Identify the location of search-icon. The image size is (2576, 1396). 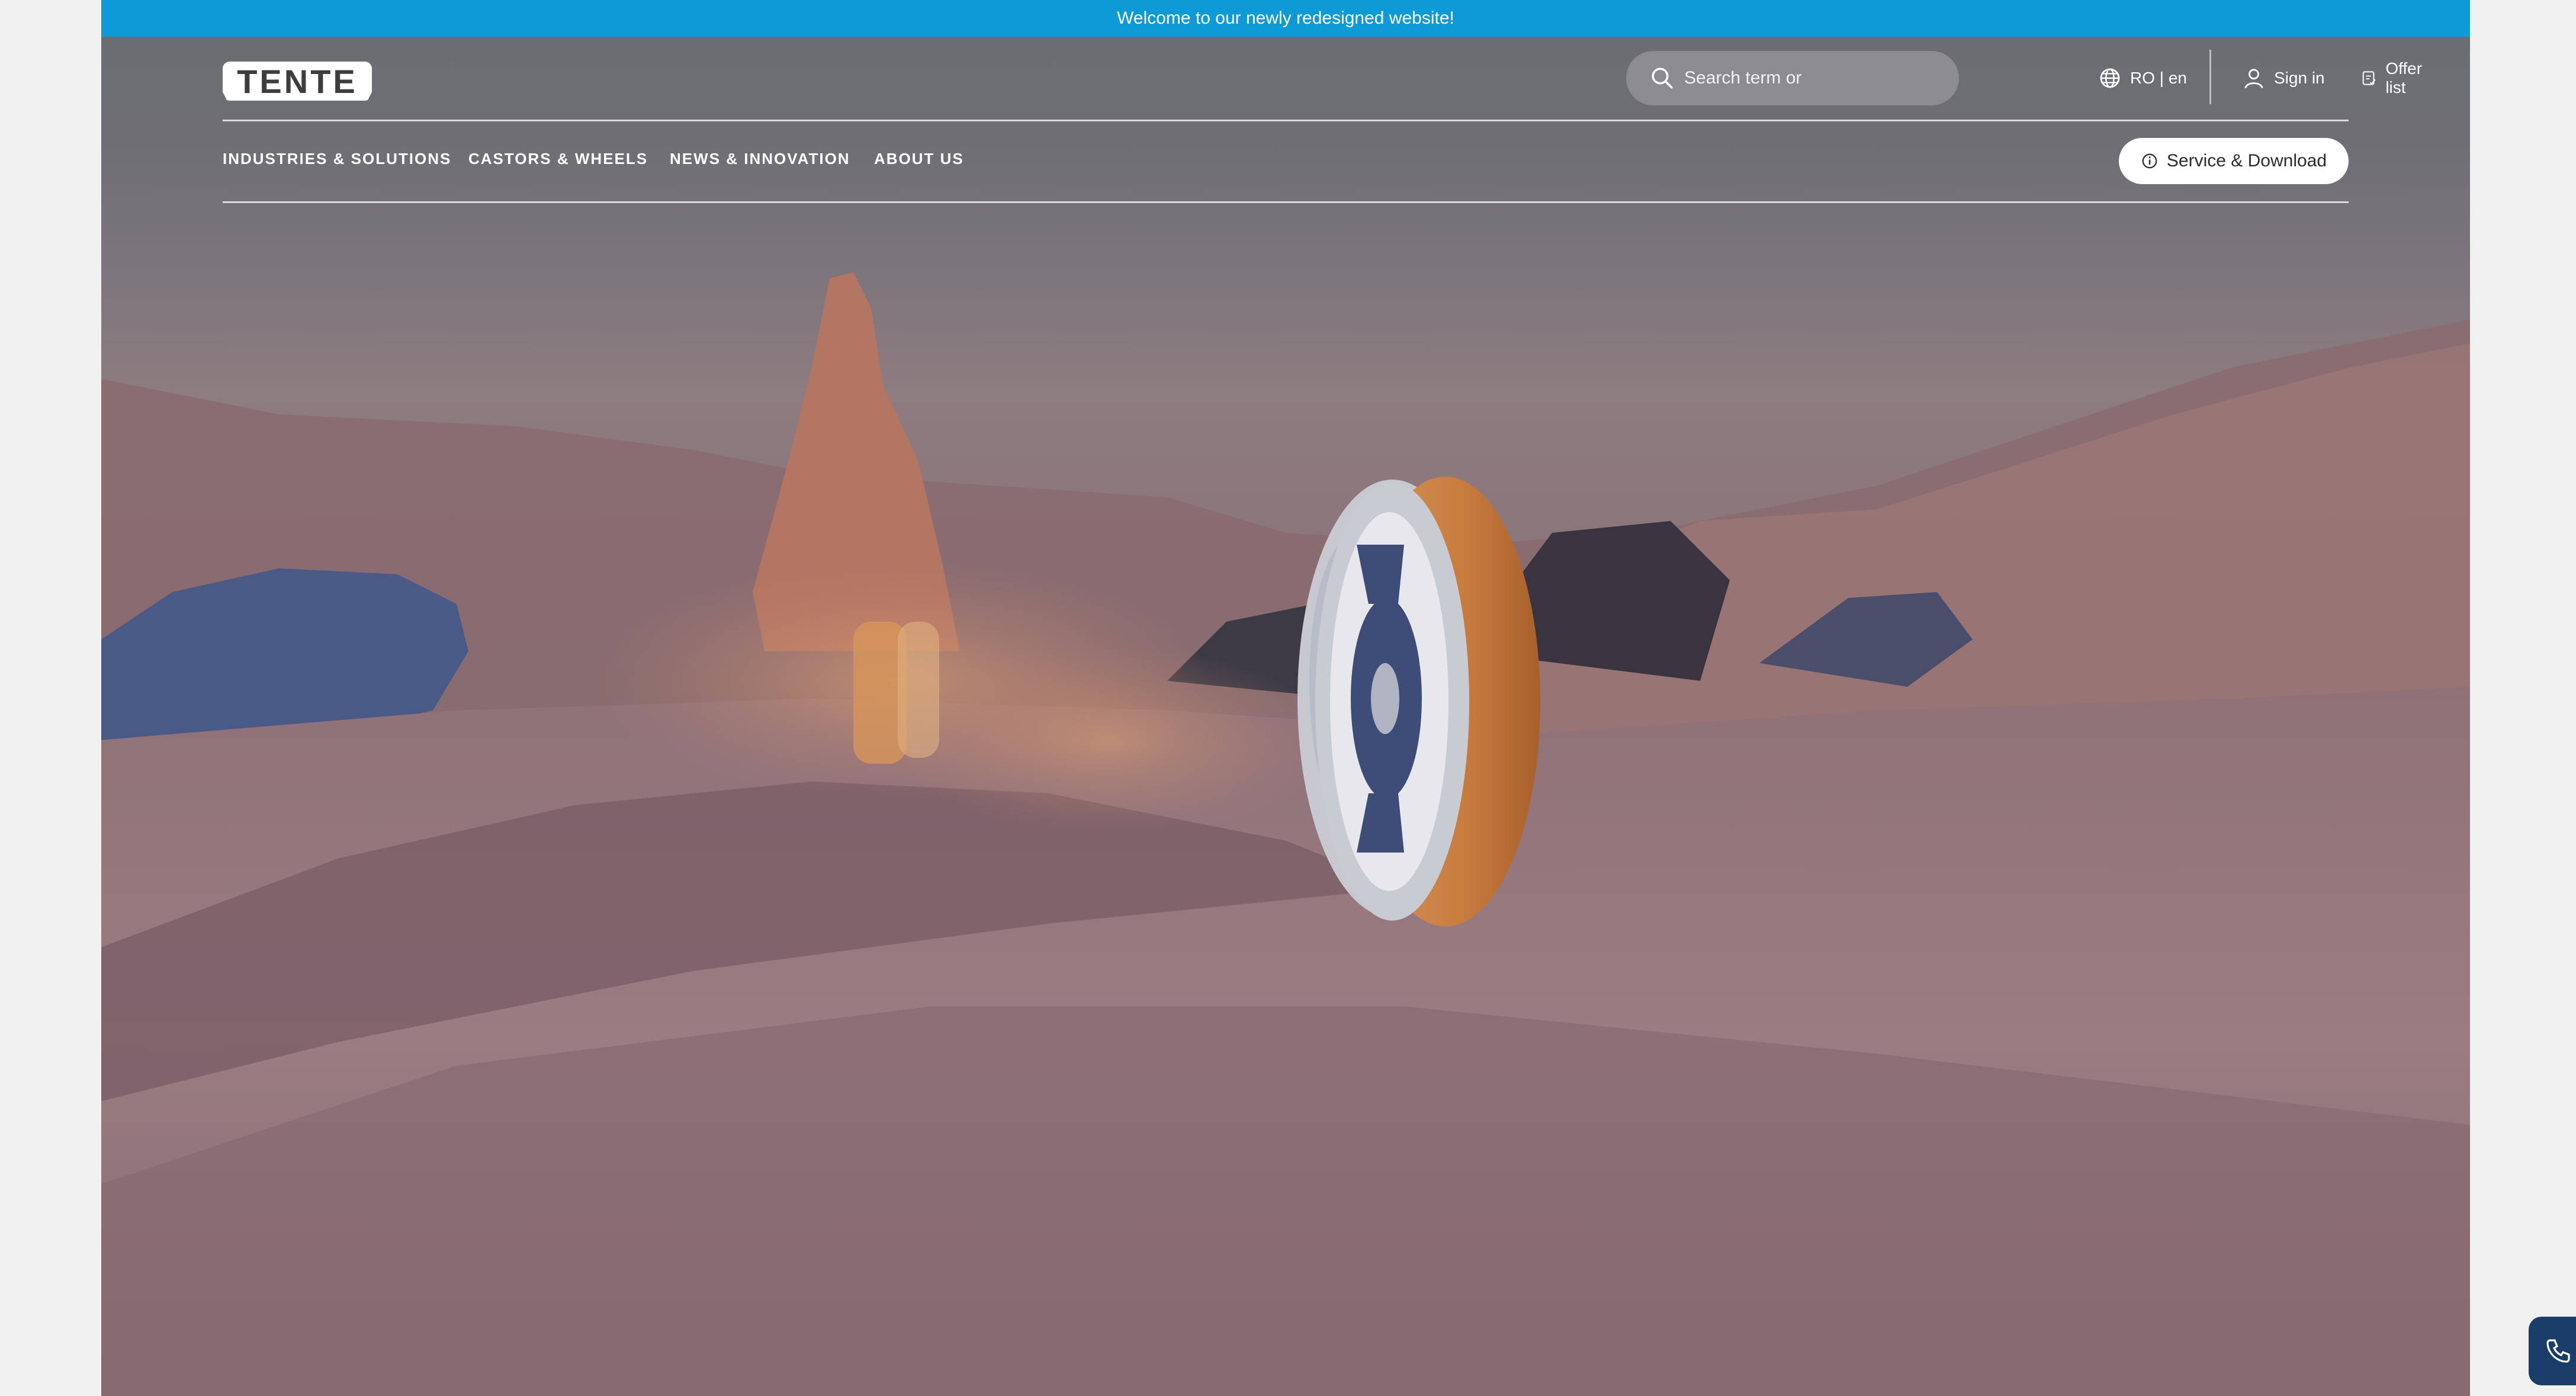
(1662, 78).